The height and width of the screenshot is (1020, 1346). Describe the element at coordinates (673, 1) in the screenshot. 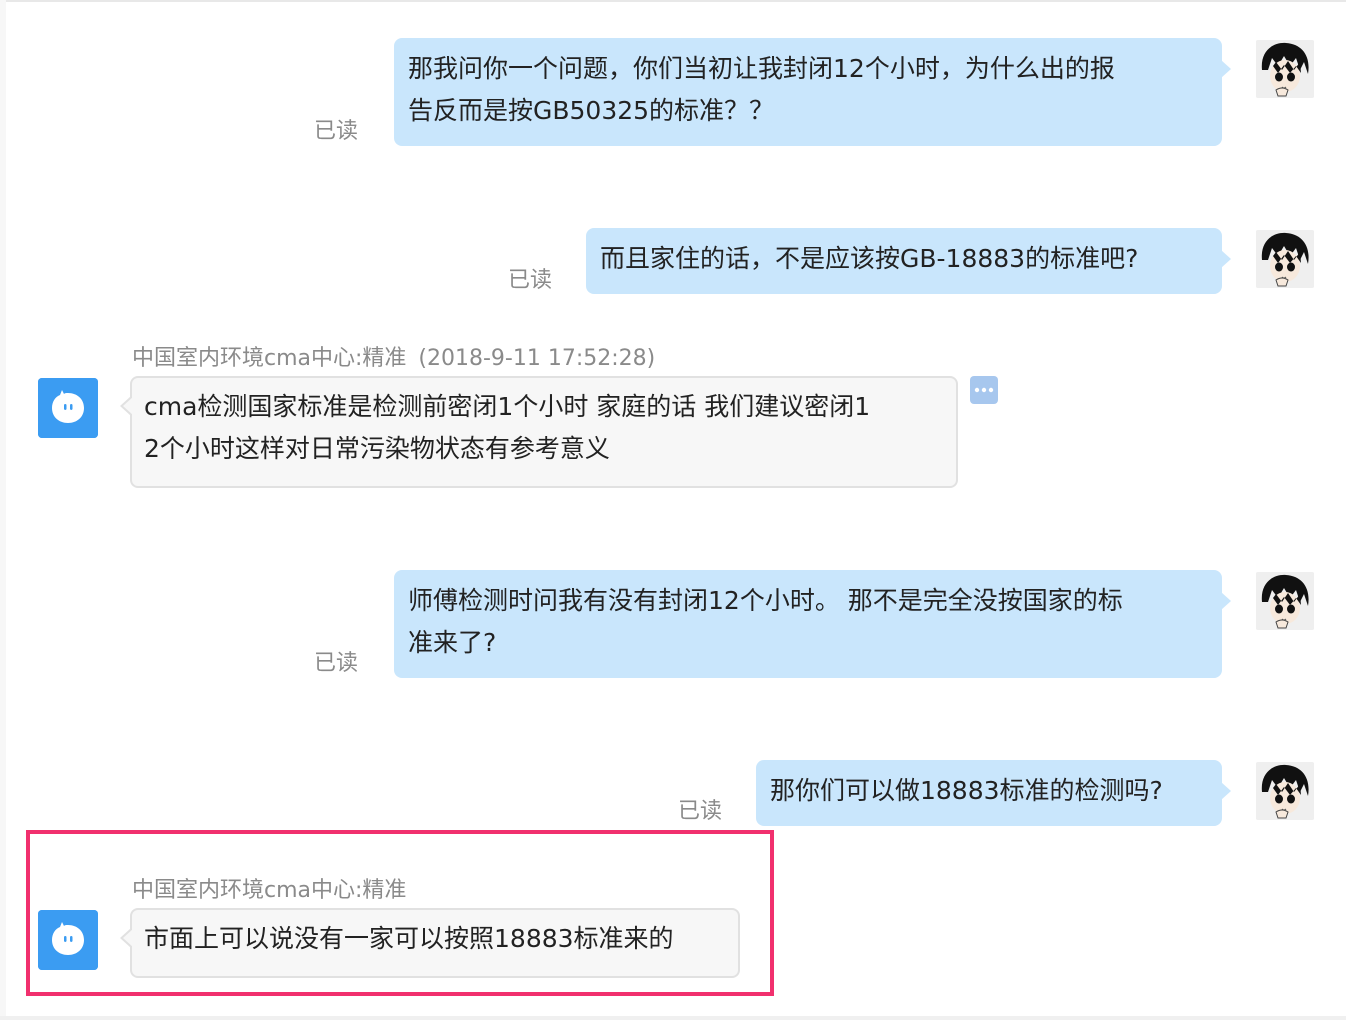

I see `top-divider` at that location.